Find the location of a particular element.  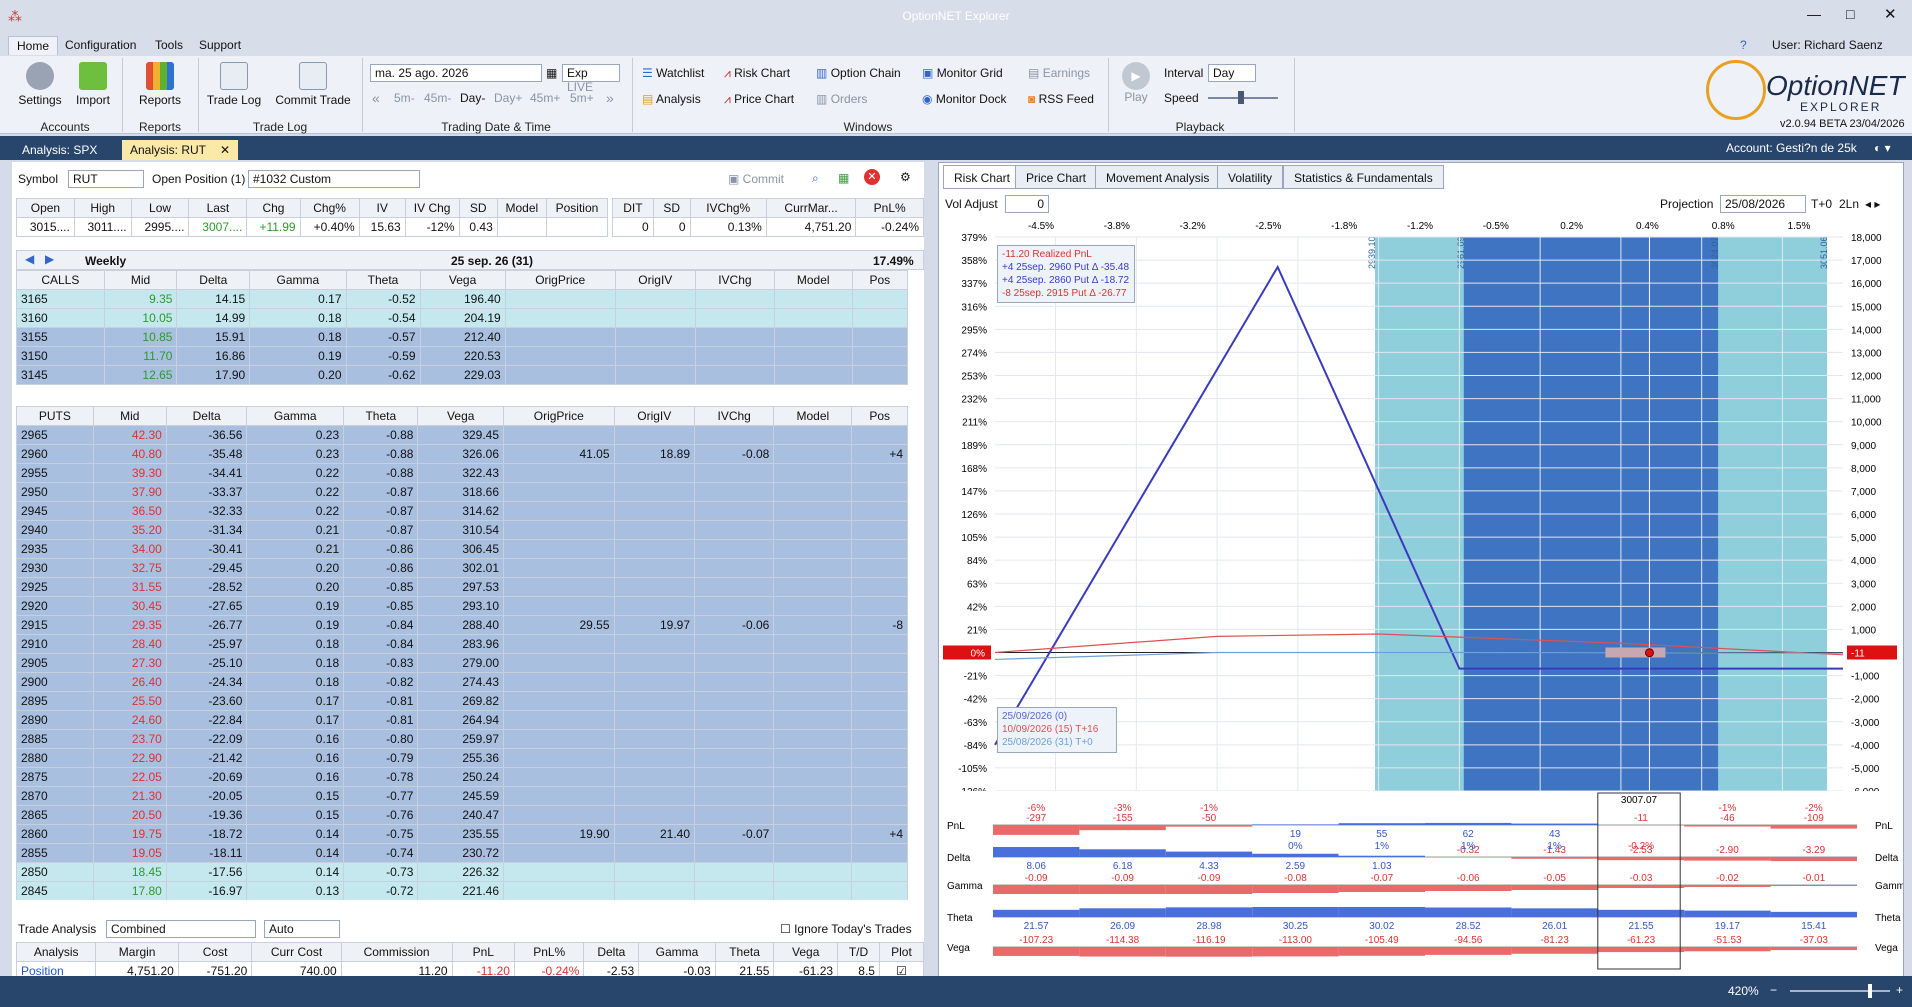

chart-tab: Price Chart is located at coordinates (1056, 177).